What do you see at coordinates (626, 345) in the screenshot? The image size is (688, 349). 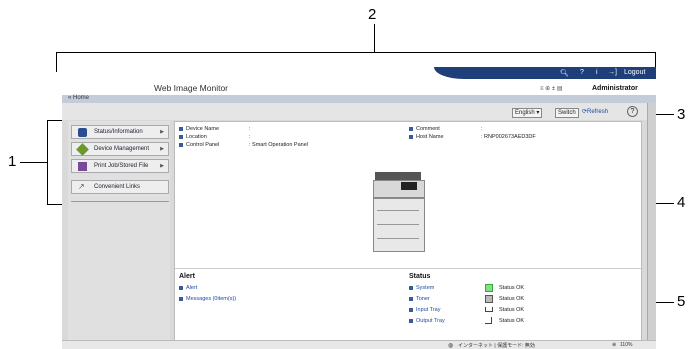 I see `zoom-level: 110%` at bounding box center [626, 345].